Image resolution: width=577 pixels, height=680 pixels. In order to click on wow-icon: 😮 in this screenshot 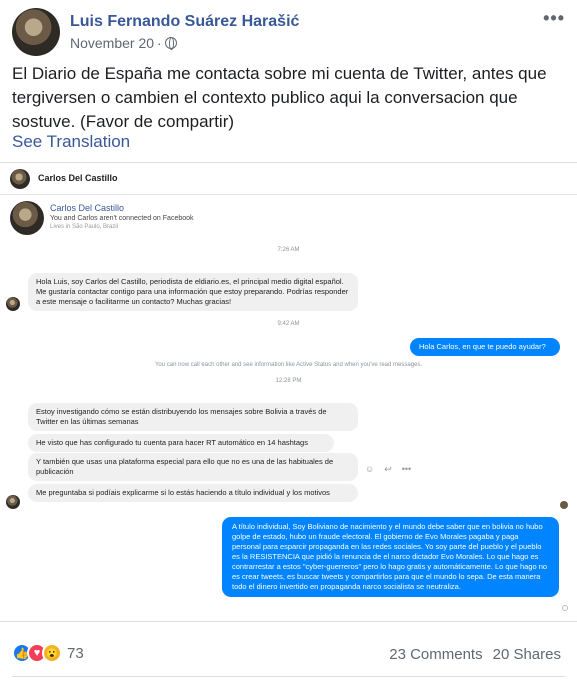, I will do `click(52, 653)`.